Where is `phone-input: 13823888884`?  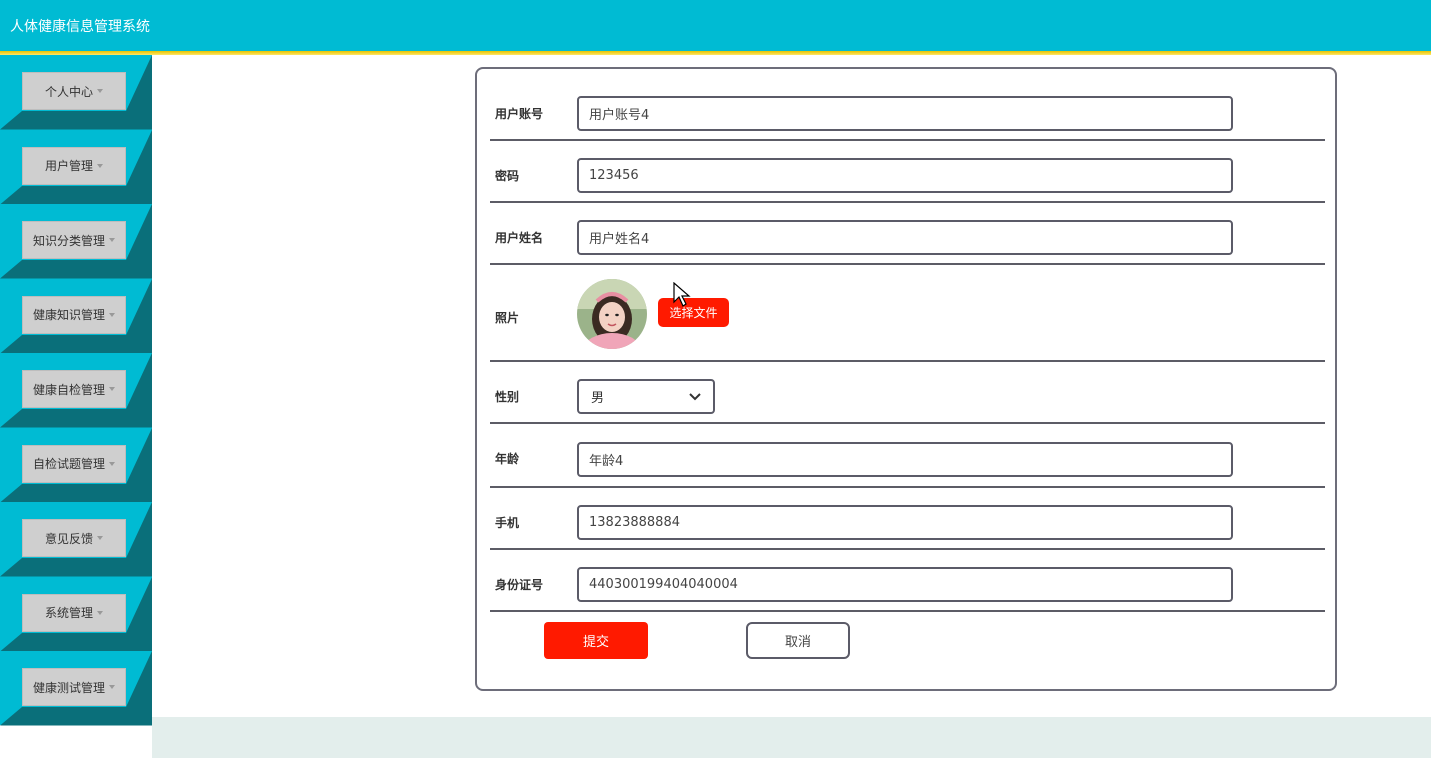 phone-input: 13823888884 is located at coordinates (905, 522).